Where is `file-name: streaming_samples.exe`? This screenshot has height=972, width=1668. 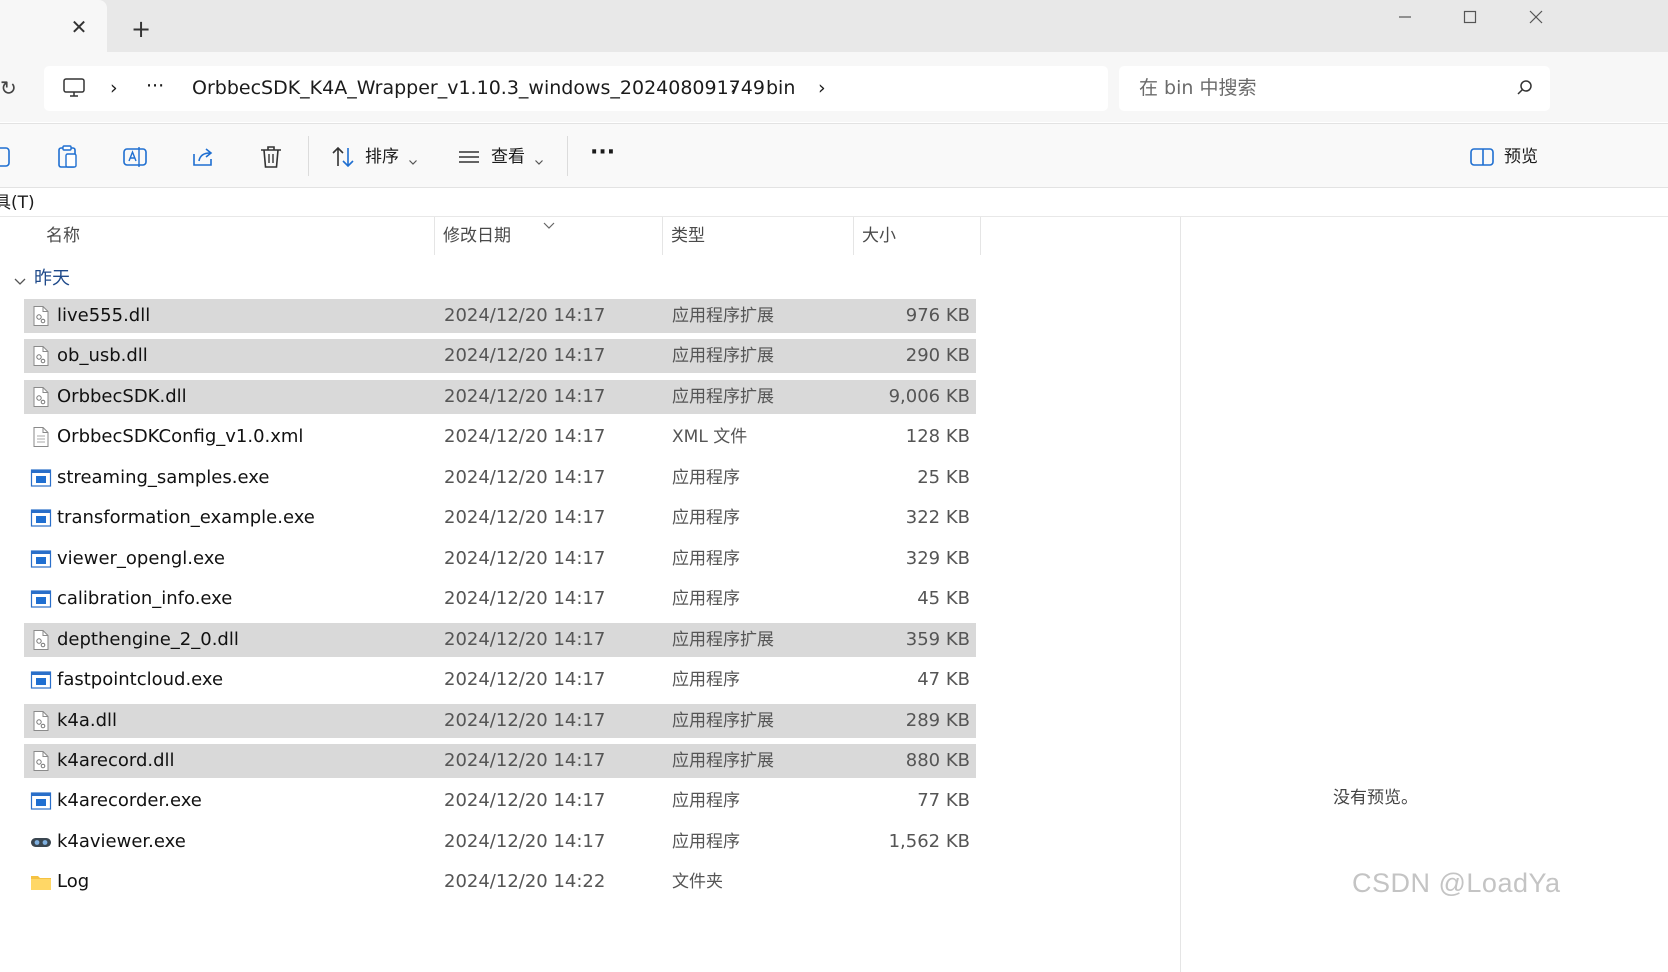 file-name: streaming_samples.exe is located at coordinates (163, 477).